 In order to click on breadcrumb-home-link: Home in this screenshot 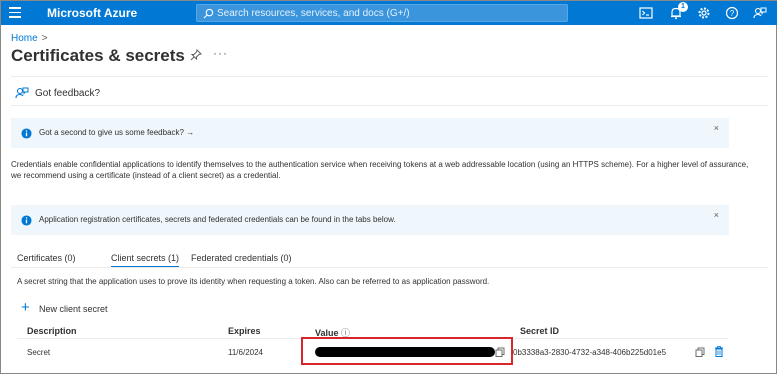, I will do `click(24, 38)`.